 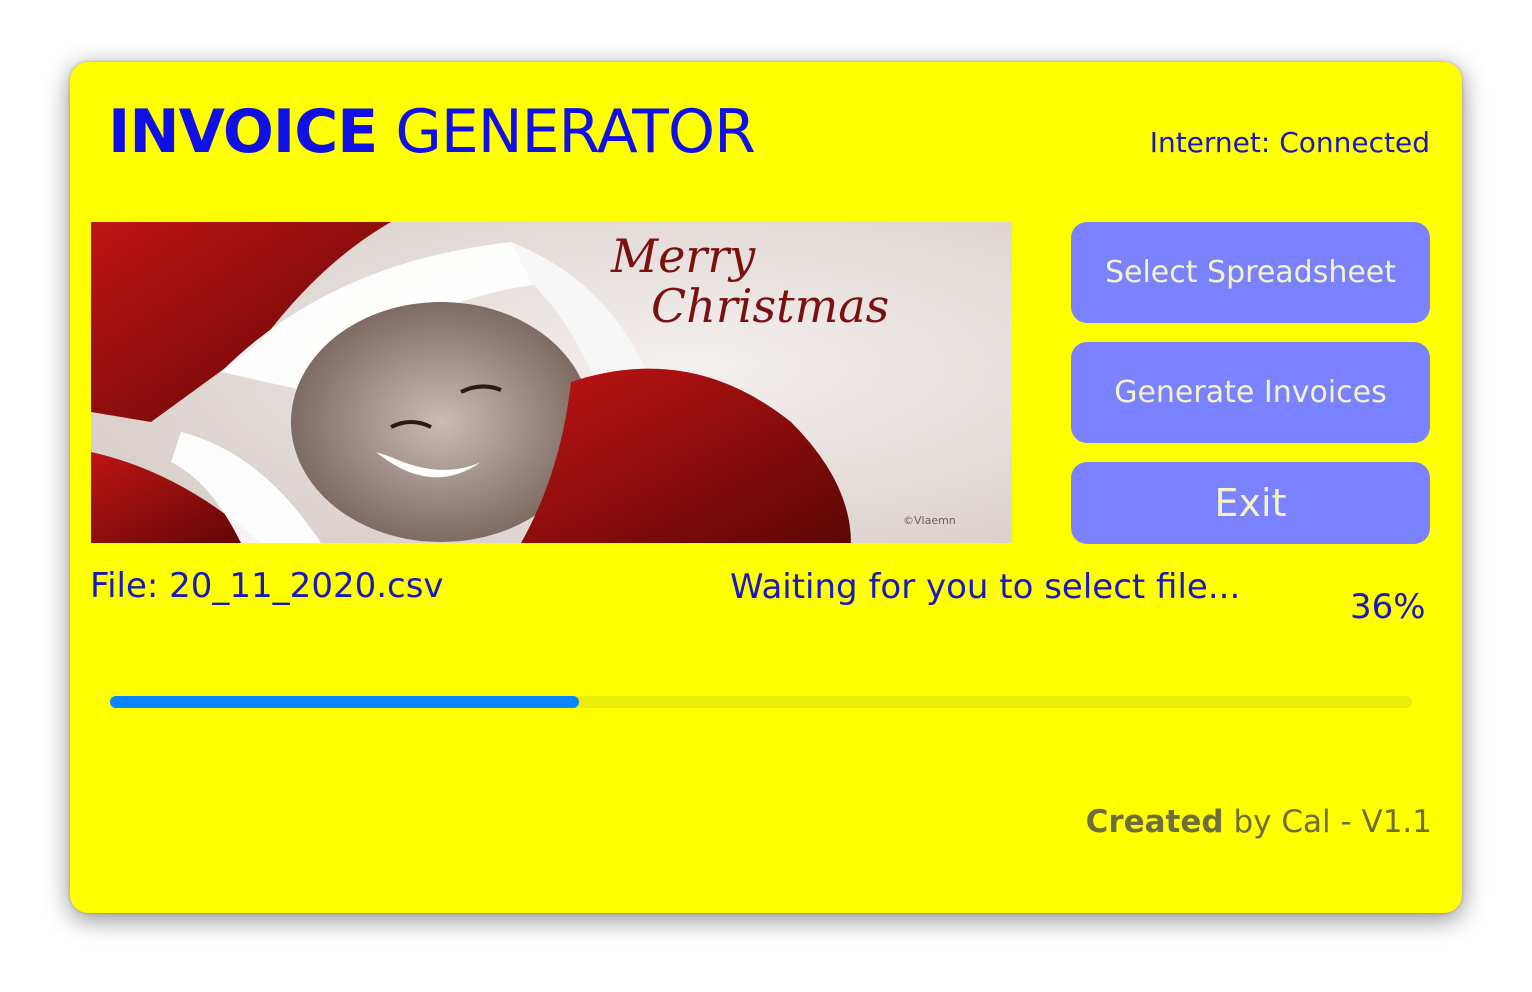 I want to click on file-name-label: File: 20_11_2020.csv, so click(x=267, y=586).